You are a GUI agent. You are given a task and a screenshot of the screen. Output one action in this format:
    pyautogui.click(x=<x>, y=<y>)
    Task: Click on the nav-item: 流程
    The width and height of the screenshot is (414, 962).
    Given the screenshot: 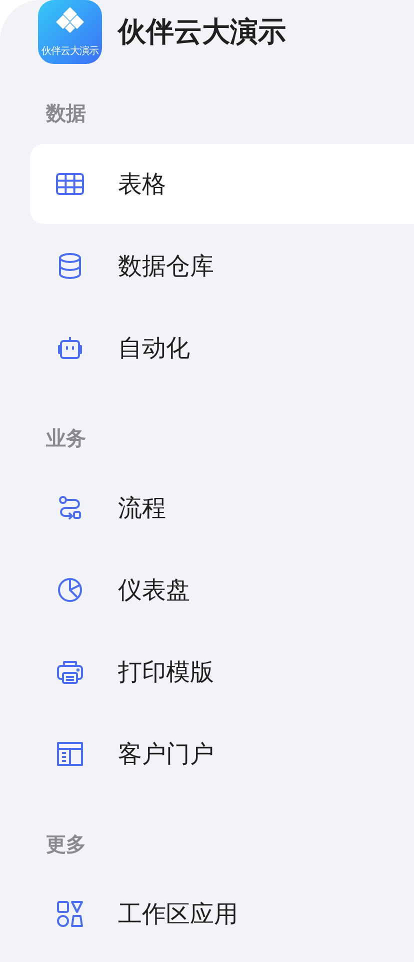 What is the action you would take?
    pyautogui.click(x=222, y=508)
    